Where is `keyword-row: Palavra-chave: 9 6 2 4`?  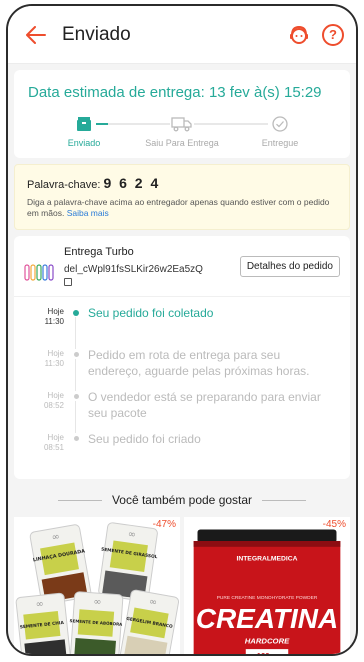
keyword-row: Palavra-chave: 9 6 2 4 is located at coordinates (182, 183).